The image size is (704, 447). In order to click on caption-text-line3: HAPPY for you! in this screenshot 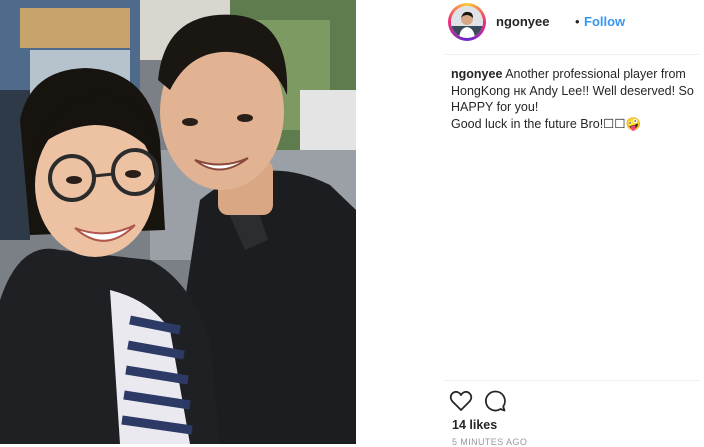, I will do `click(495, 107)`.